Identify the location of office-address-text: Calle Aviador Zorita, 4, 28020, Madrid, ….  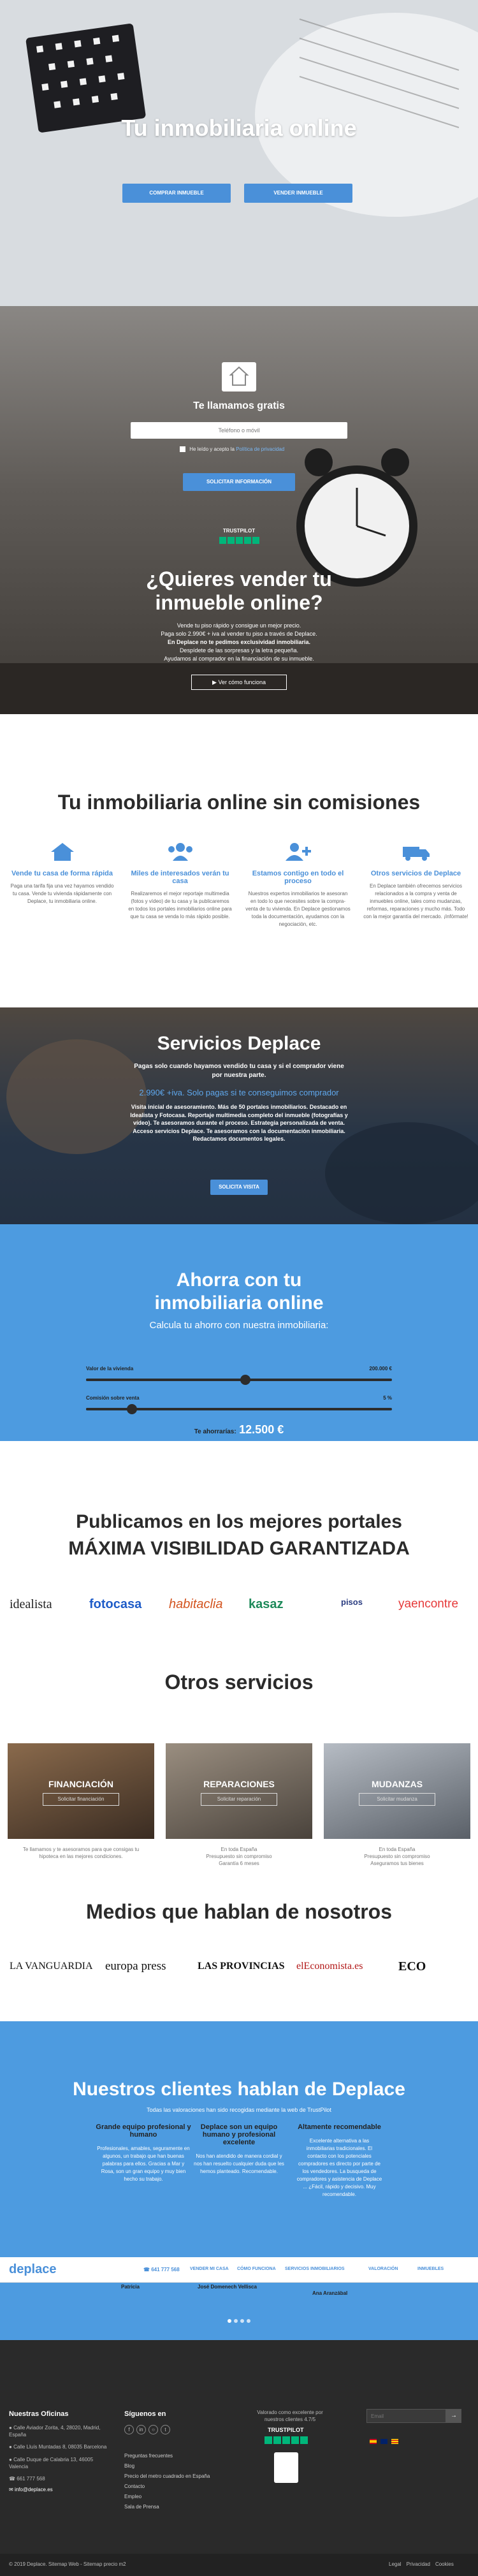
(55, 2431).